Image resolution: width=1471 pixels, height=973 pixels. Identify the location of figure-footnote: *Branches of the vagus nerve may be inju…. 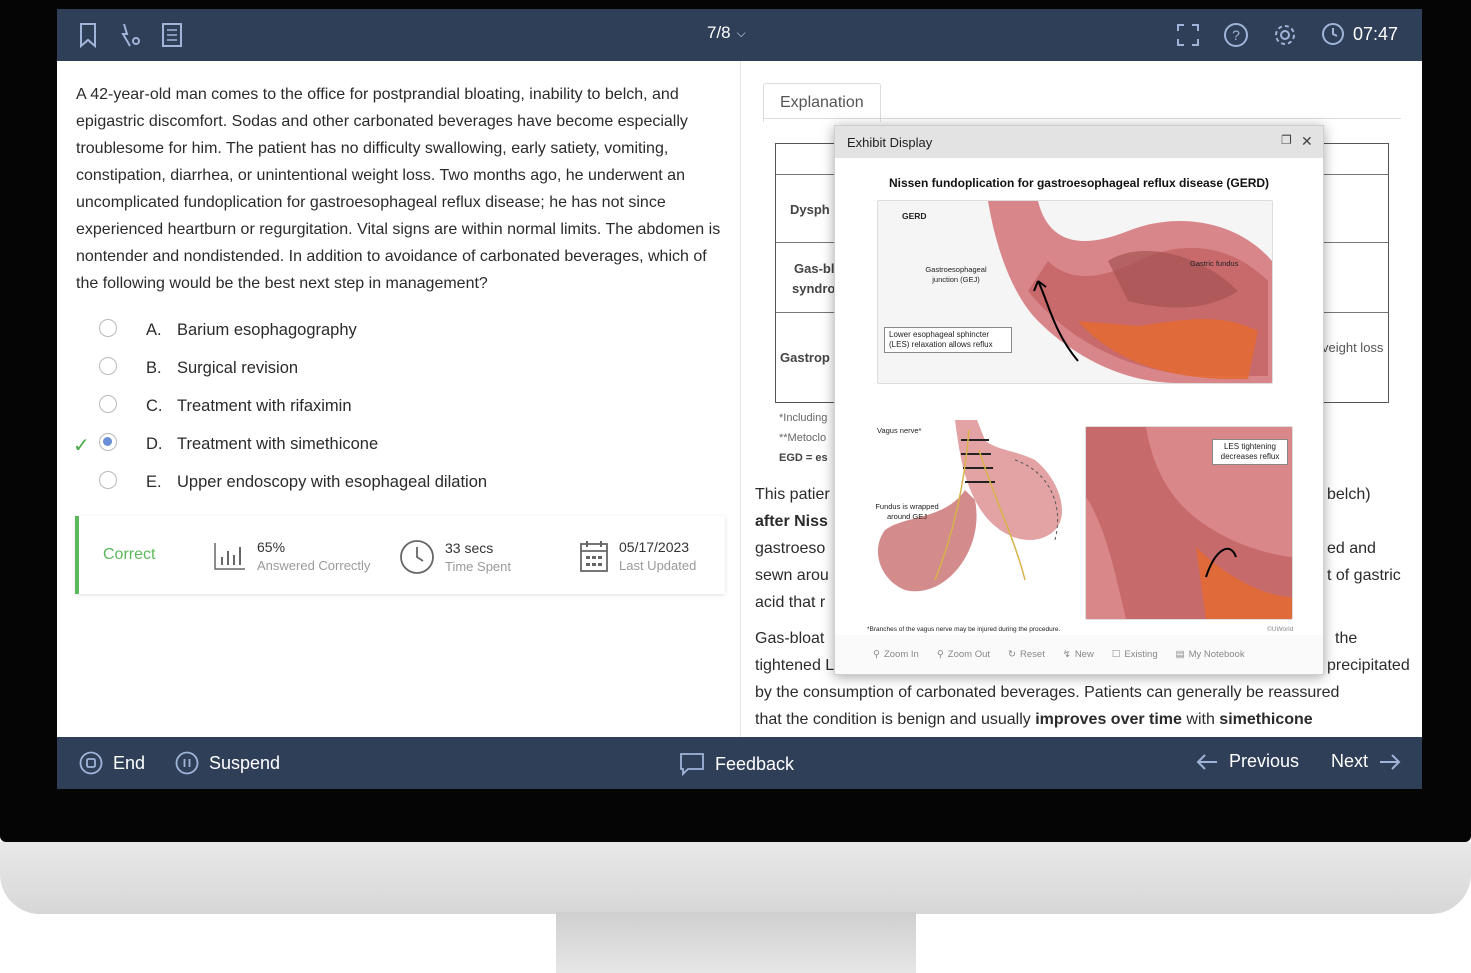
(964, 629).